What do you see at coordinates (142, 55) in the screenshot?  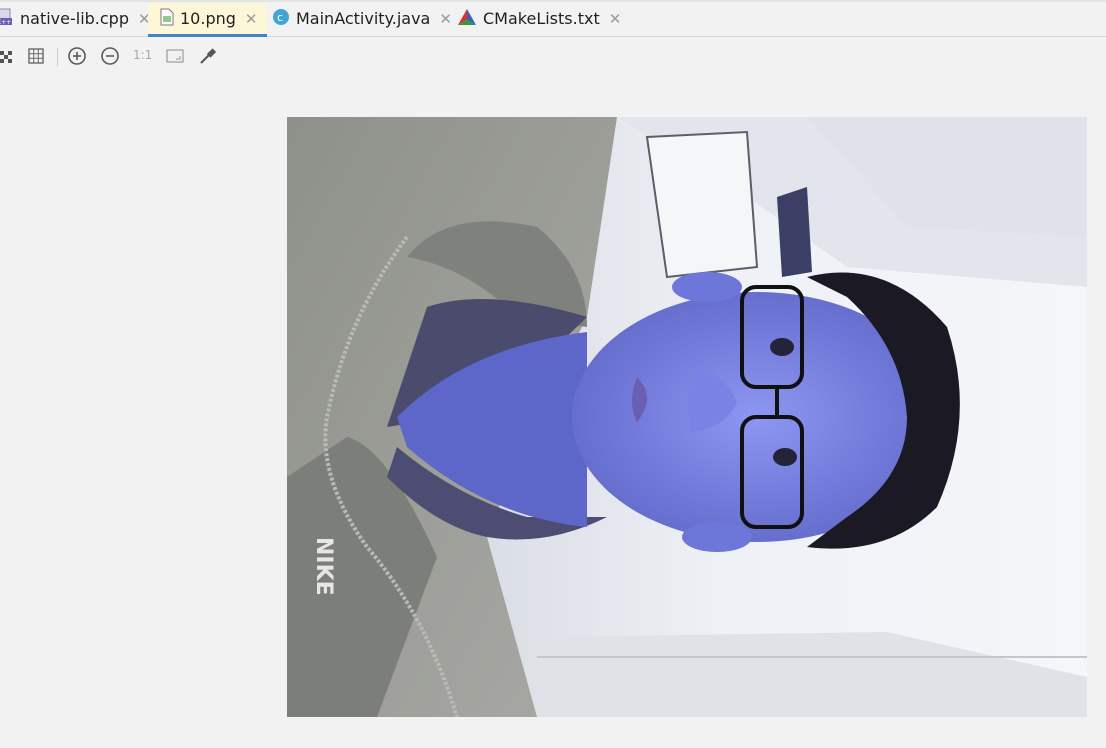 I see `actual-size-icon: 1:1` at bounding box center [142, 55].